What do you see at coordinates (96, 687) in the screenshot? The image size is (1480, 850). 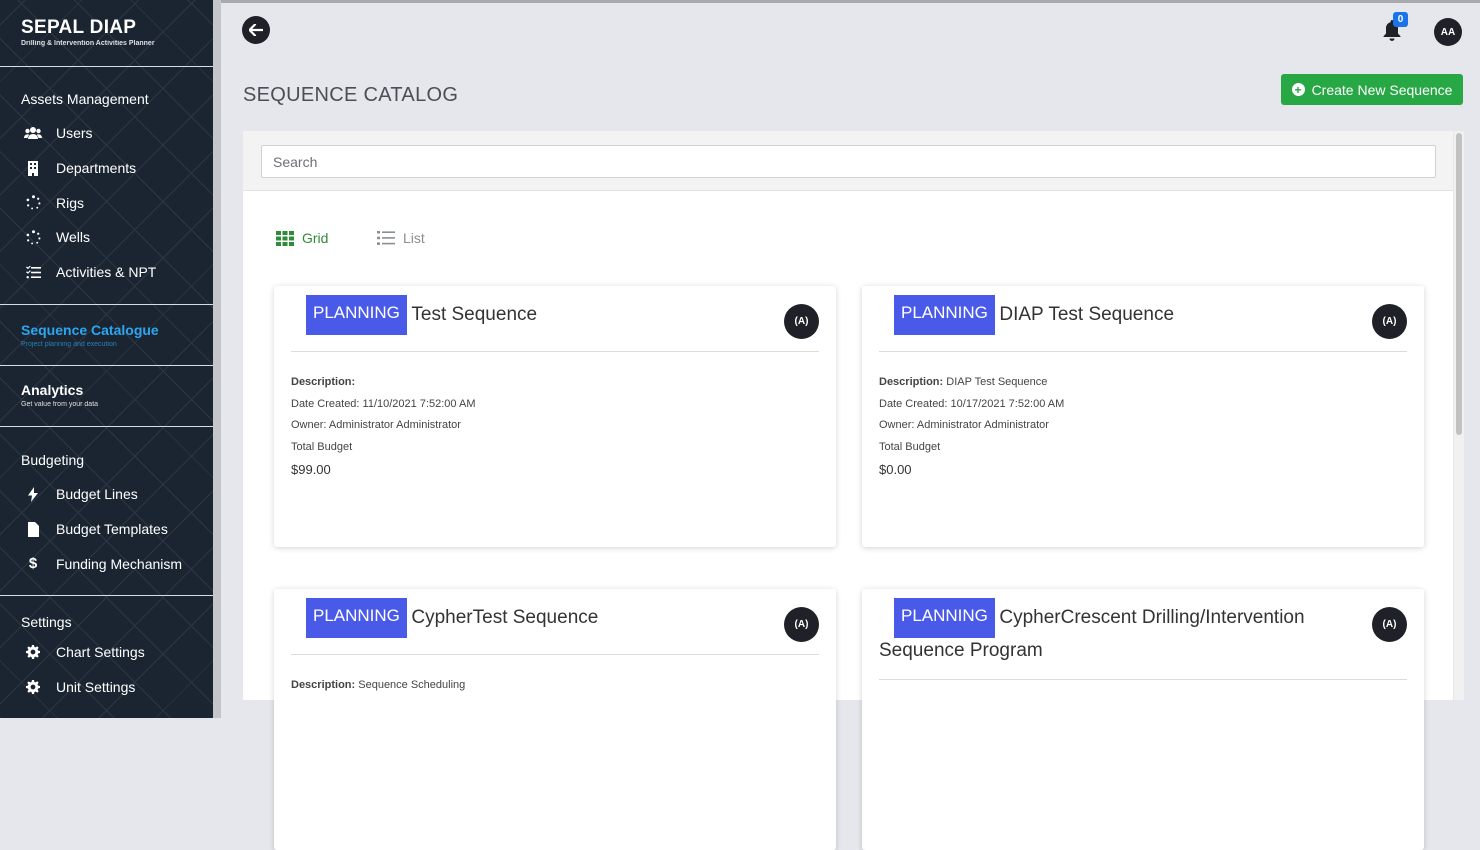 I see `sidebar-item-label: Unit Settings` at bounding box center [96, 687].